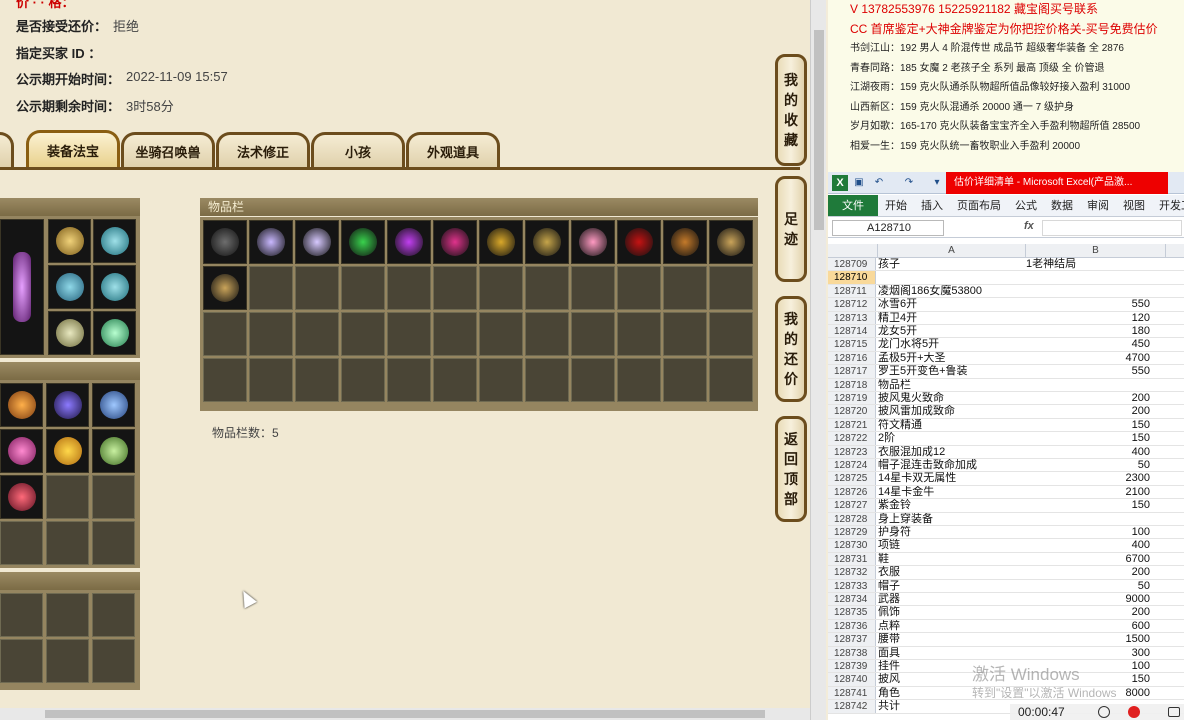 The height and width of the screenshot is (720, 1184). Describe the element at coordinates (1096, 251) in the screenshot. I see `column-header-b: B` at that location.